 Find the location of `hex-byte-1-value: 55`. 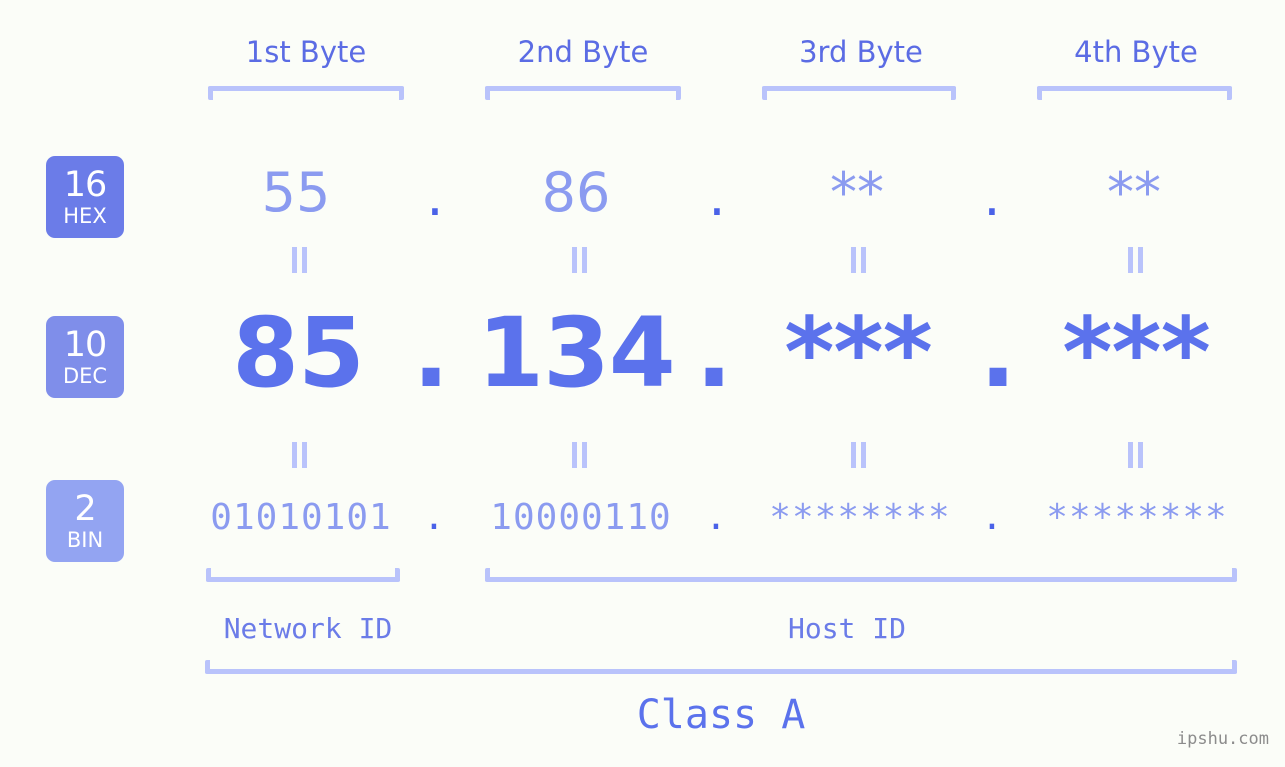

hex-byte-1-value: 55 is located at coordinates (296, 192).